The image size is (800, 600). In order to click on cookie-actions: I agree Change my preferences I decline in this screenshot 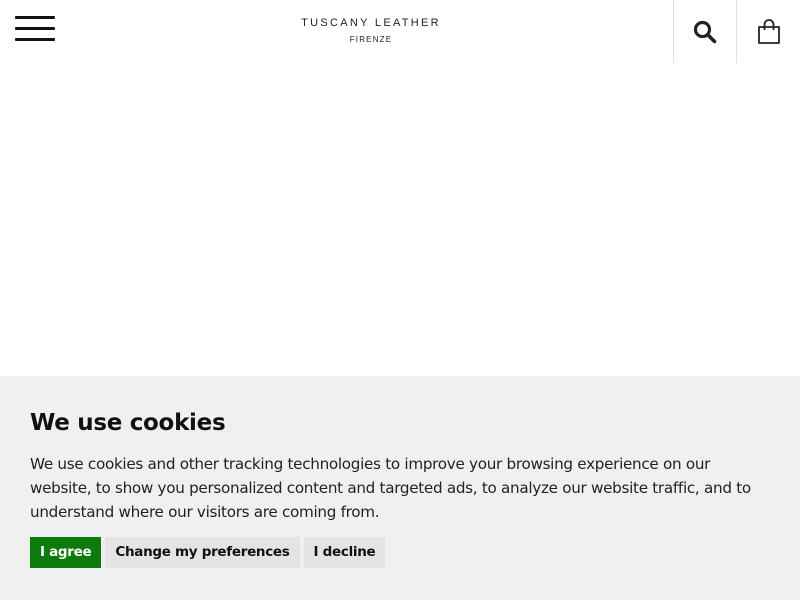, I will do `click(208, 552)`.